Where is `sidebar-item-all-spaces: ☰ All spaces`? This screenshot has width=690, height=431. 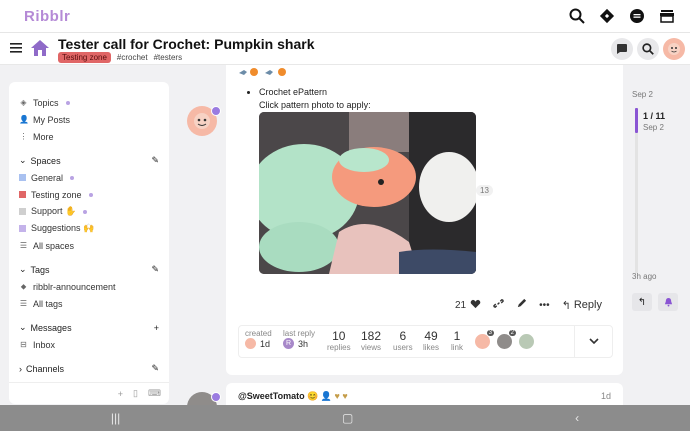 sidebar-item-all-spaces: ☰ All spaces is located at coordinates (89, 245).